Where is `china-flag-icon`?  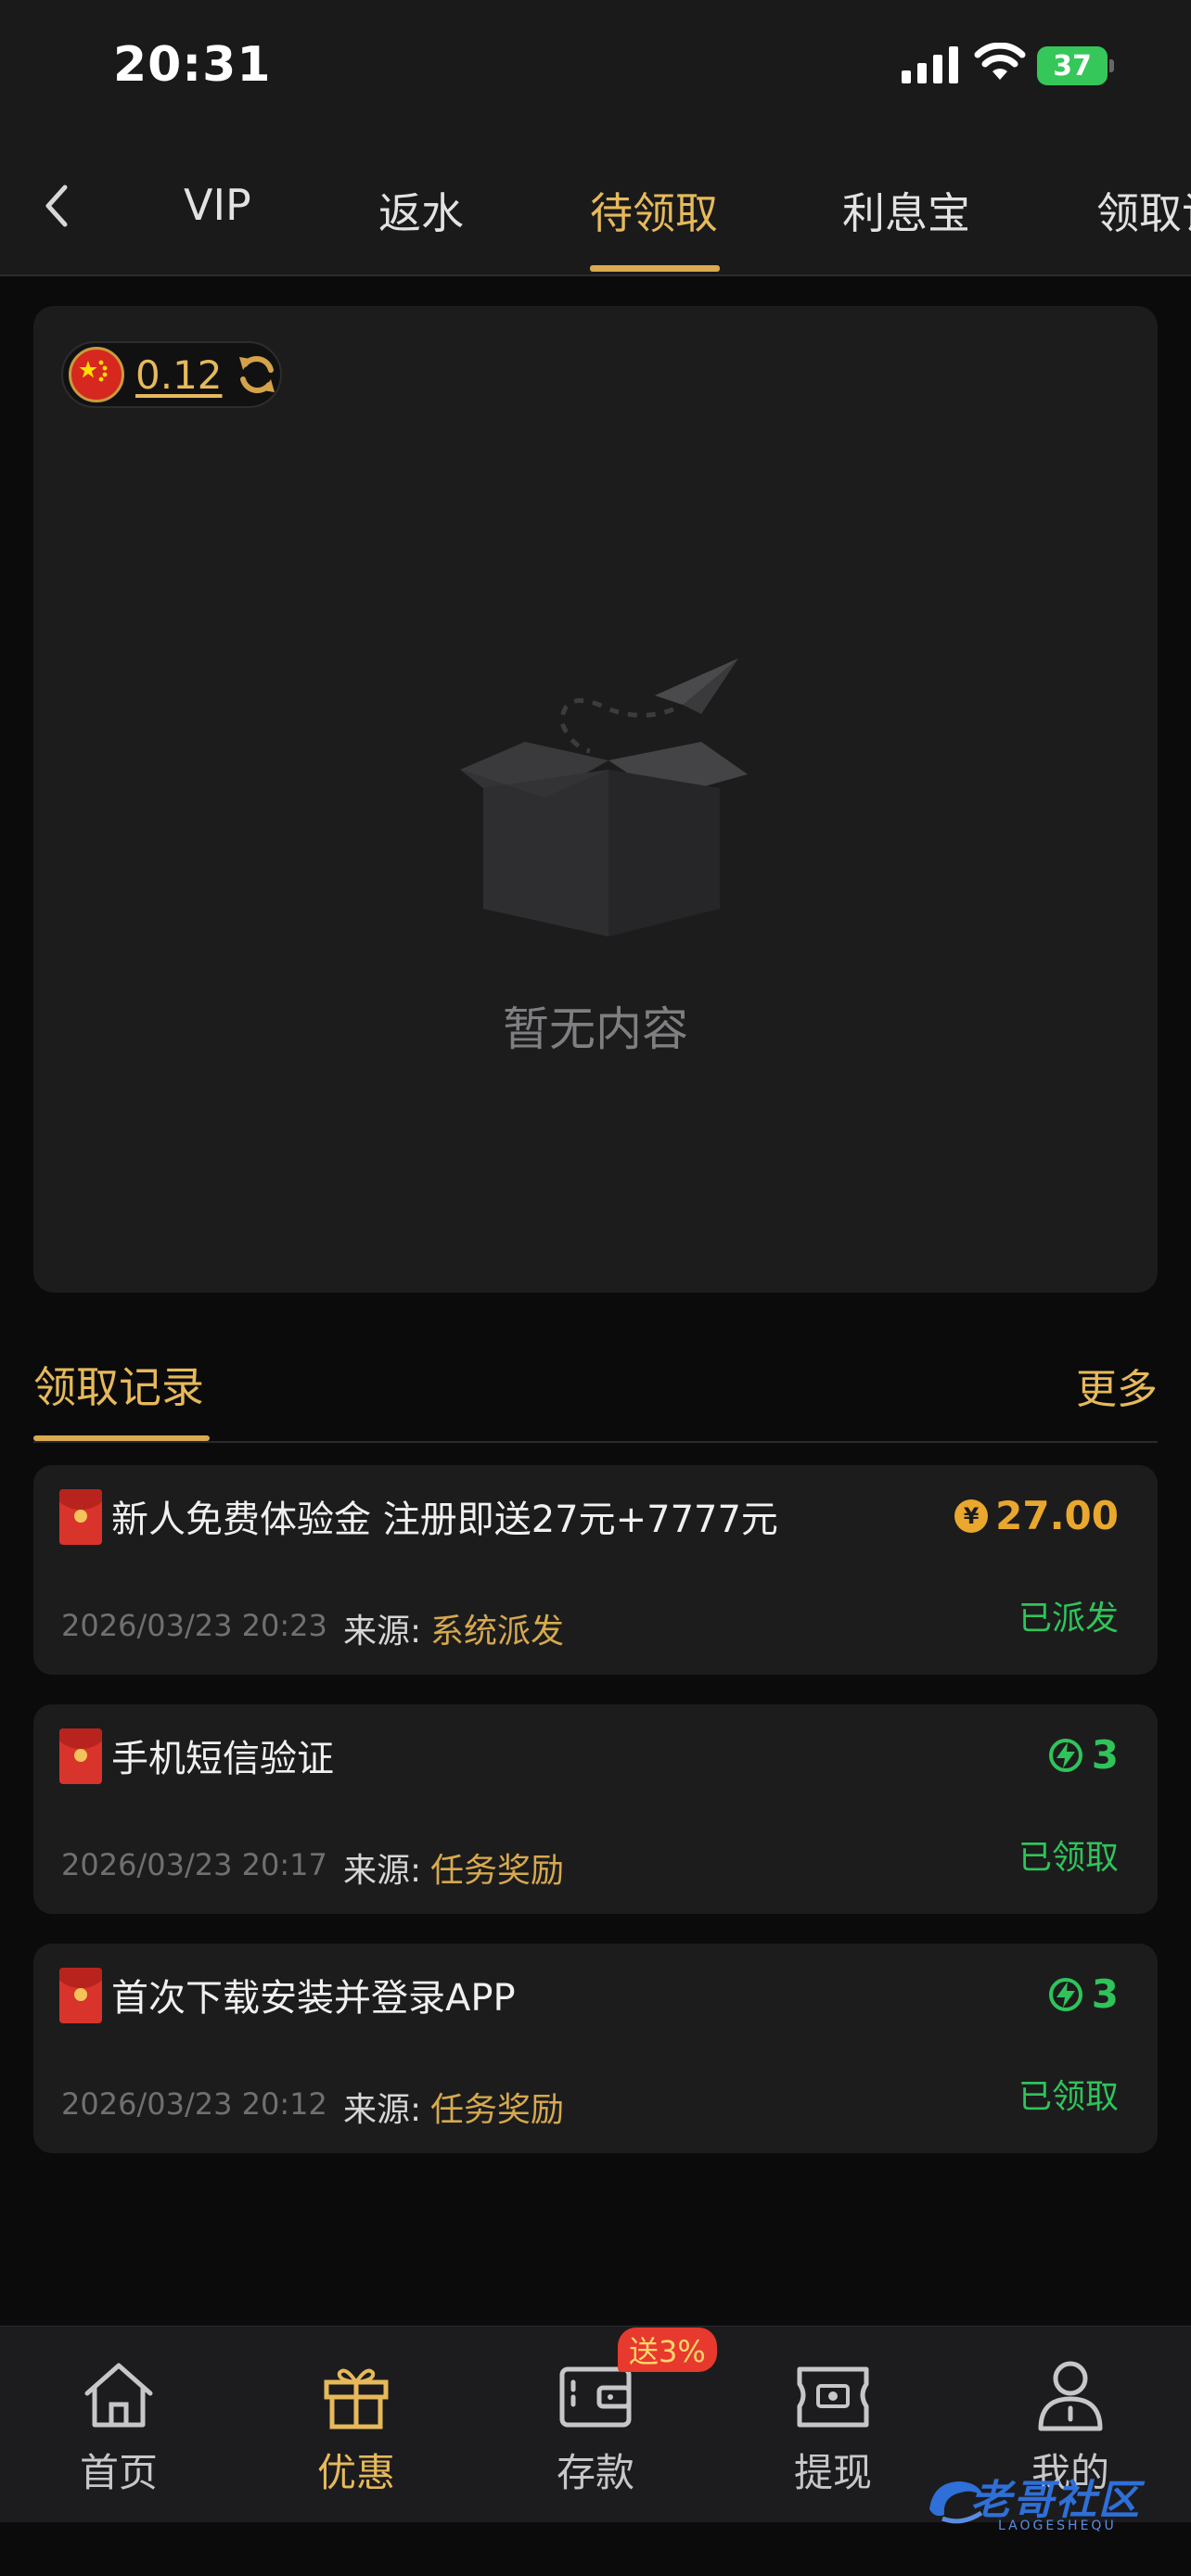
china-flag-icon is located at coordinates (96, 374).